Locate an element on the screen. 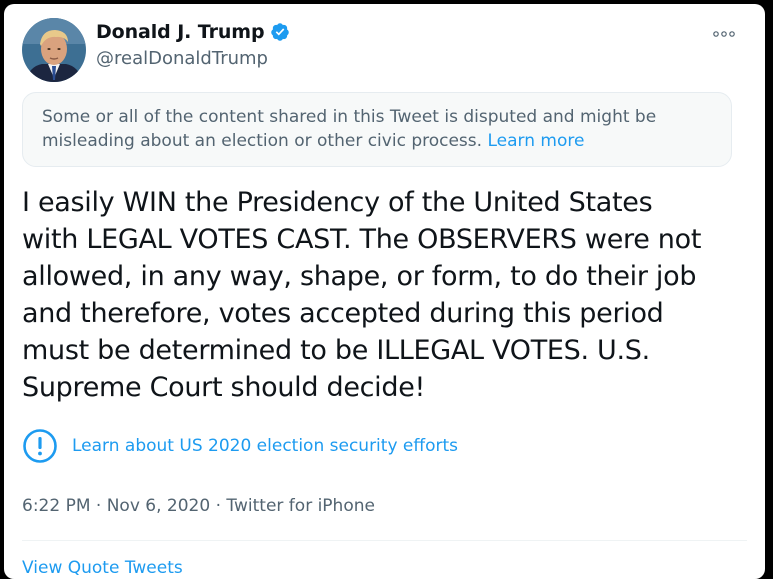 The image size is (773, 579). more-options-icon is located at coordinates (724, 34).